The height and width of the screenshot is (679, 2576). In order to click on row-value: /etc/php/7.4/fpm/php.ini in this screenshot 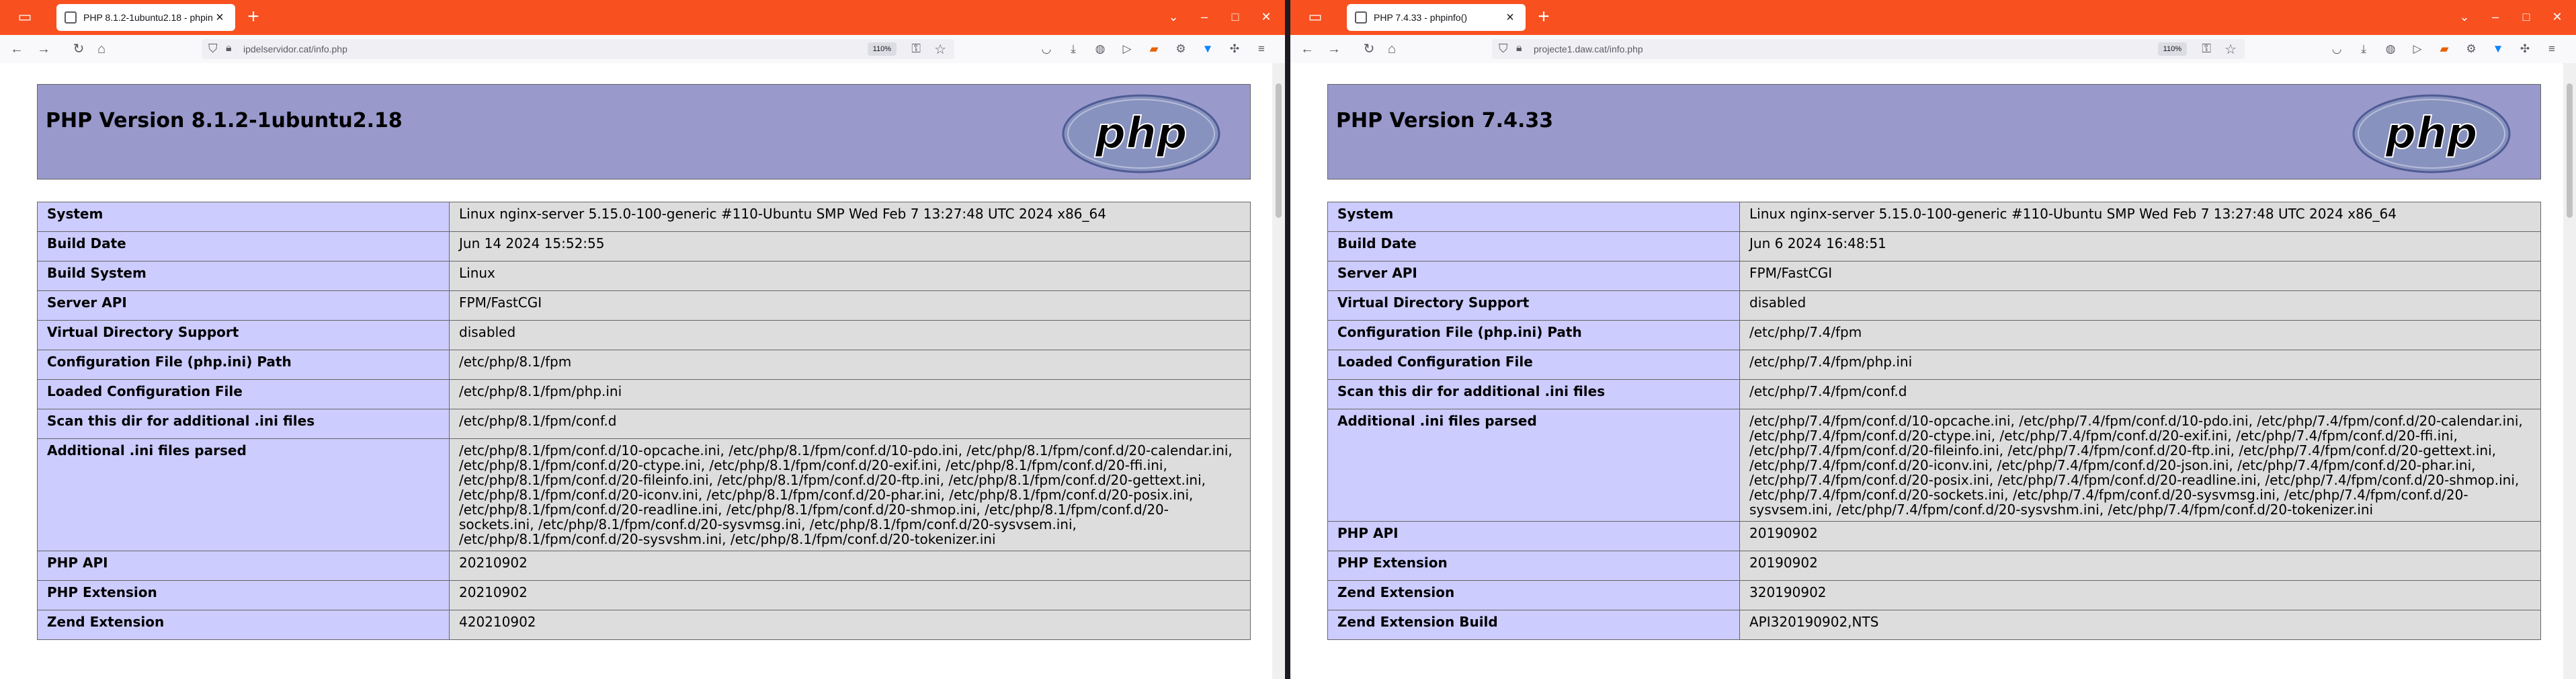, I will do `click(2140, 365)`.